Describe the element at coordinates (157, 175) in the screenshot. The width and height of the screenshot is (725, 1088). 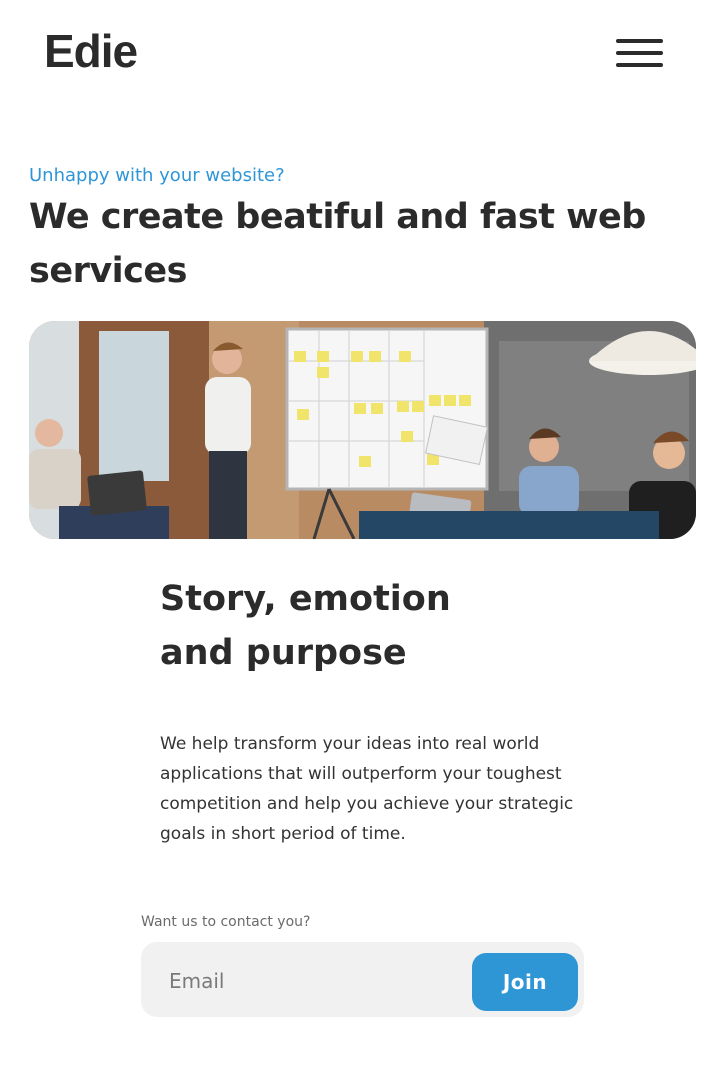
I see `hero-eyebrow: Unhappy with your website?` at that location.